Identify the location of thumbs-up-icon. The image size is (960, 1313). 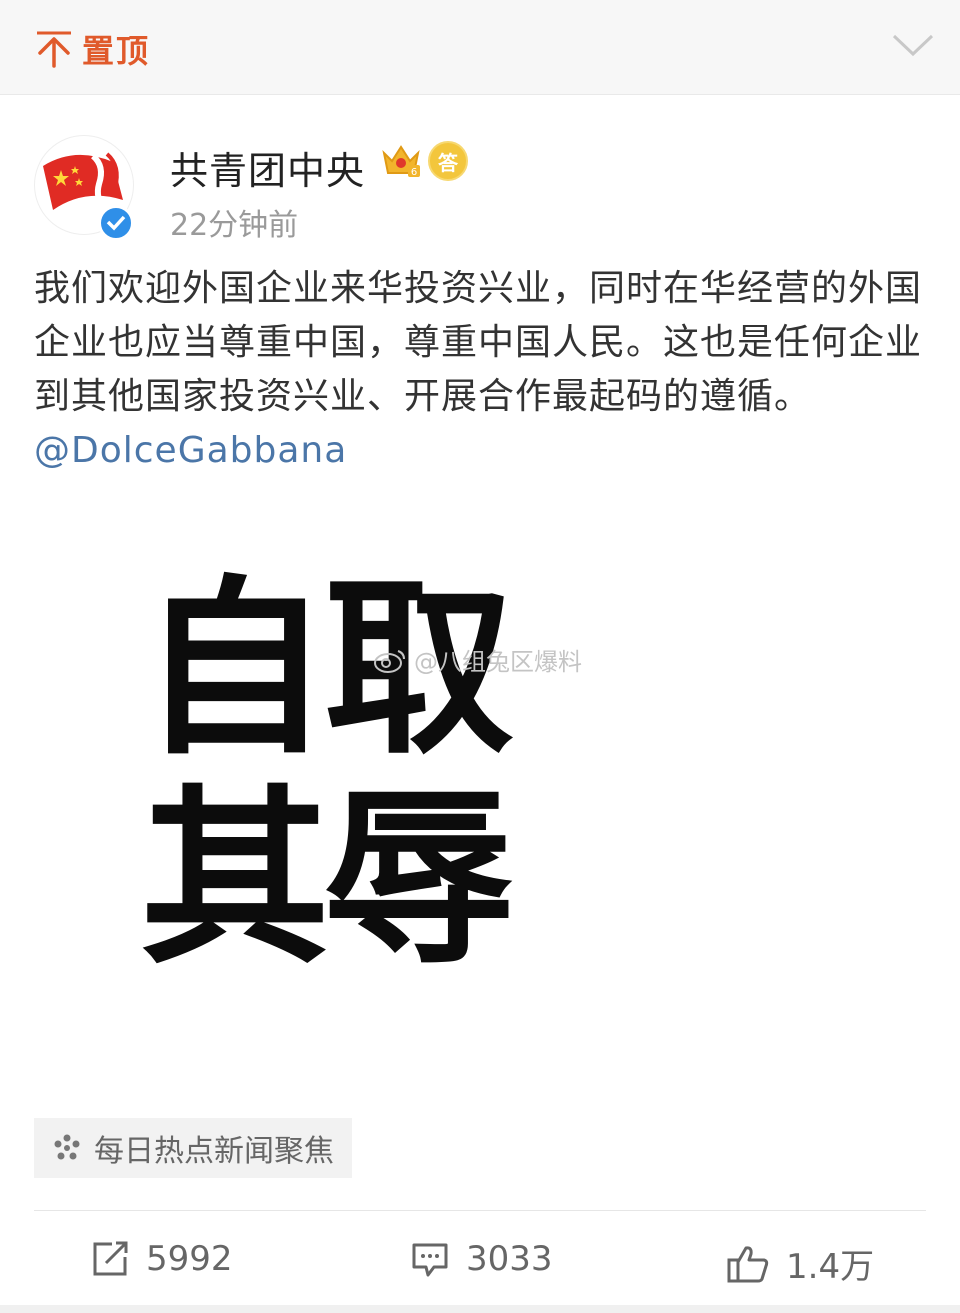
(748, 1263).